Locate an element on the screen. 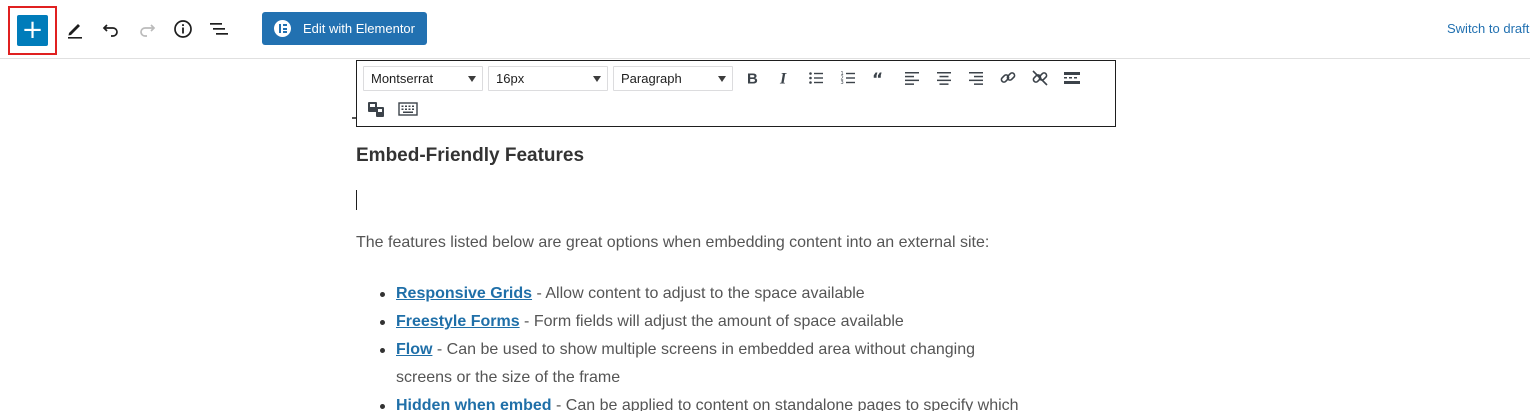 The width and height of the screenshot is (1530, 411). shortcode-icon is located at coordinates (376, 109).